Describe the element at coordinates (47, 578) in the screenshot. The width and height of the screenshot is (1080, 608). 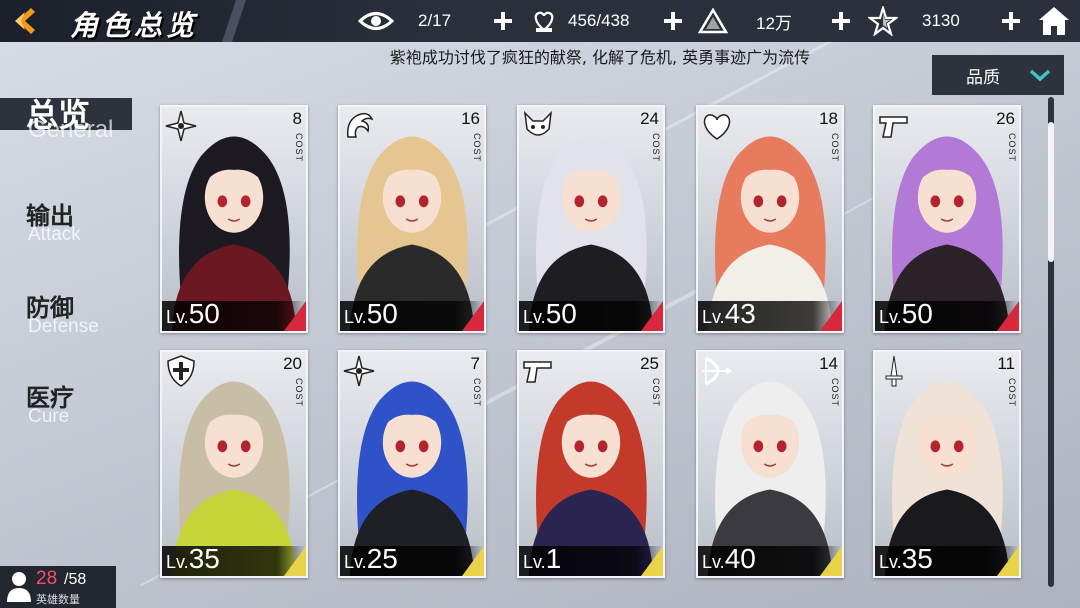
I see `hero-count-current: 28` at that location.